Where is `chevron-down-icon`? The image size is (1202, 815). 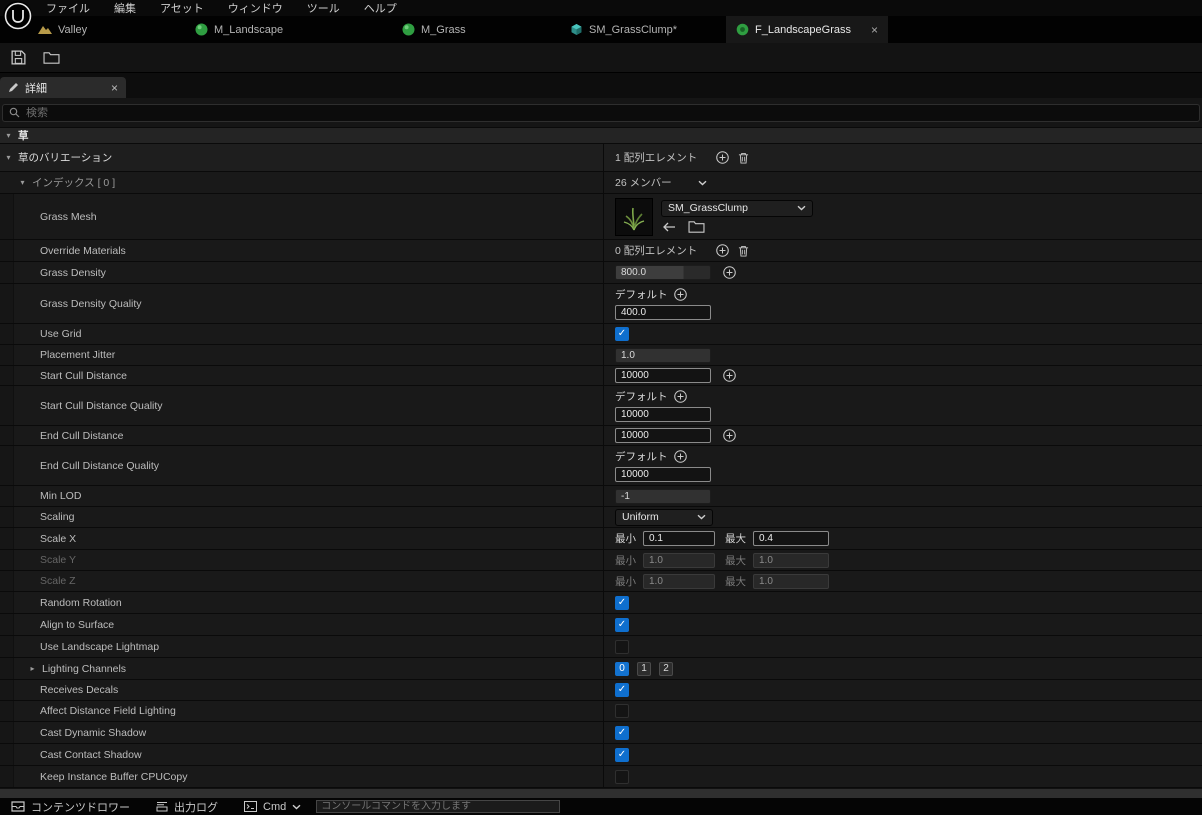 chevron-down-icon is located at coordinates (702, 183).